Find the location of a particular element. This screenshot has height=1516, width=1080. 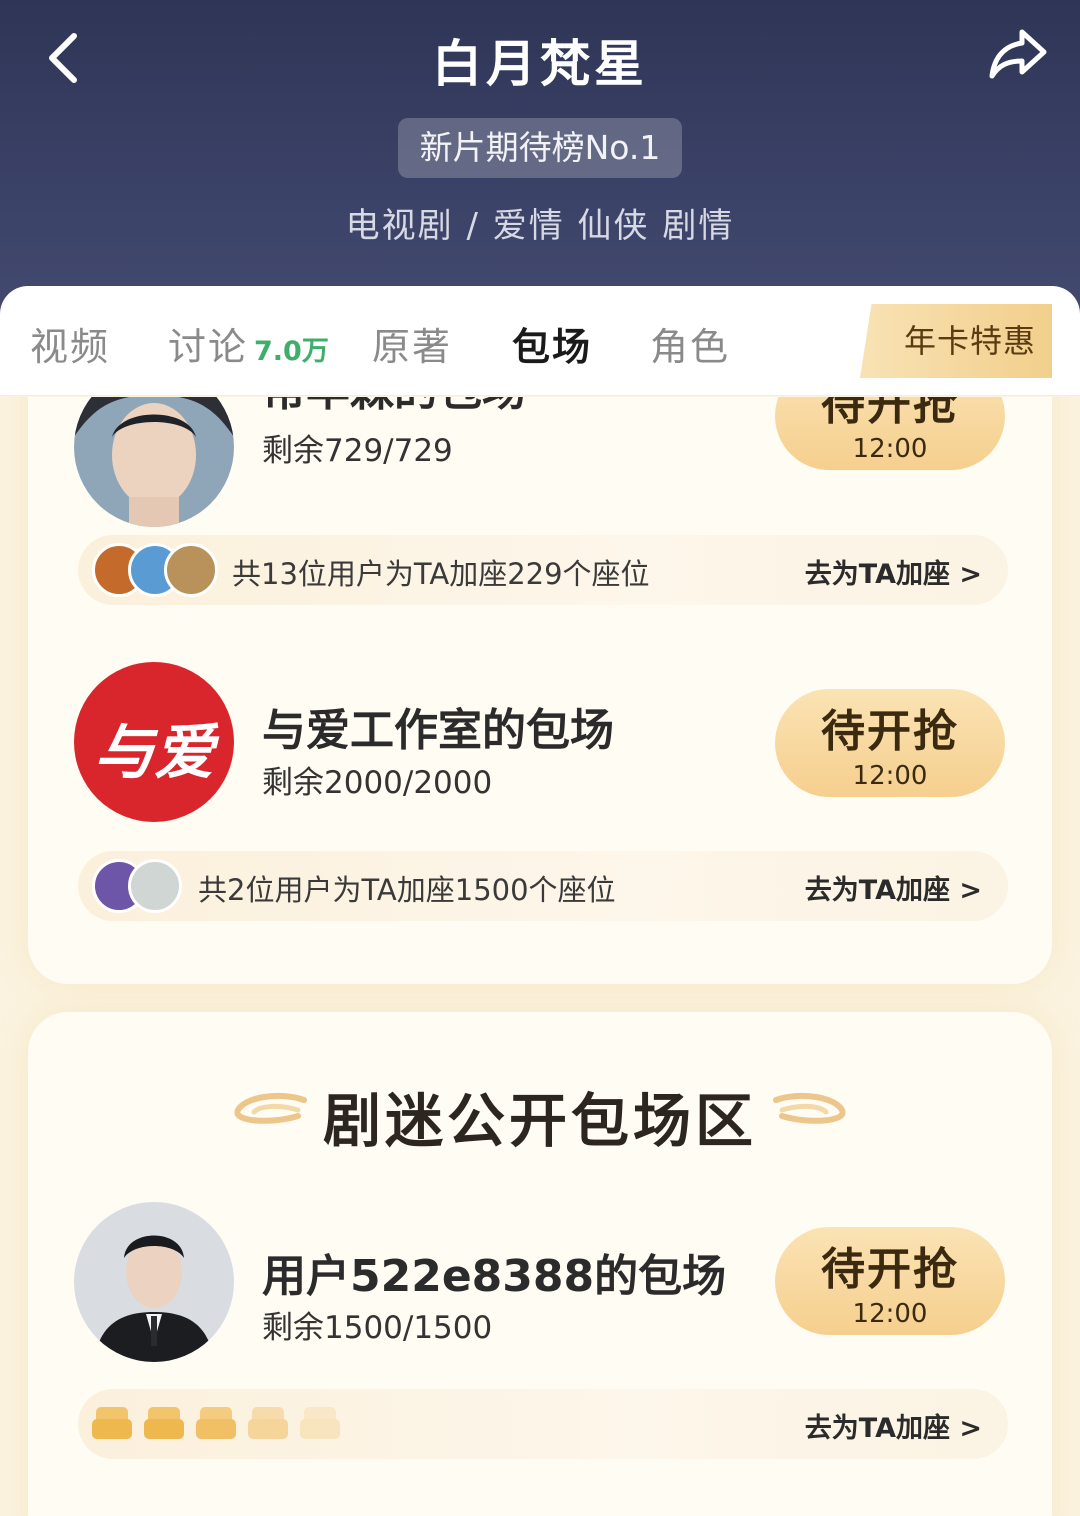

tab-roles: 角色 is located at coordinates (690, 343).